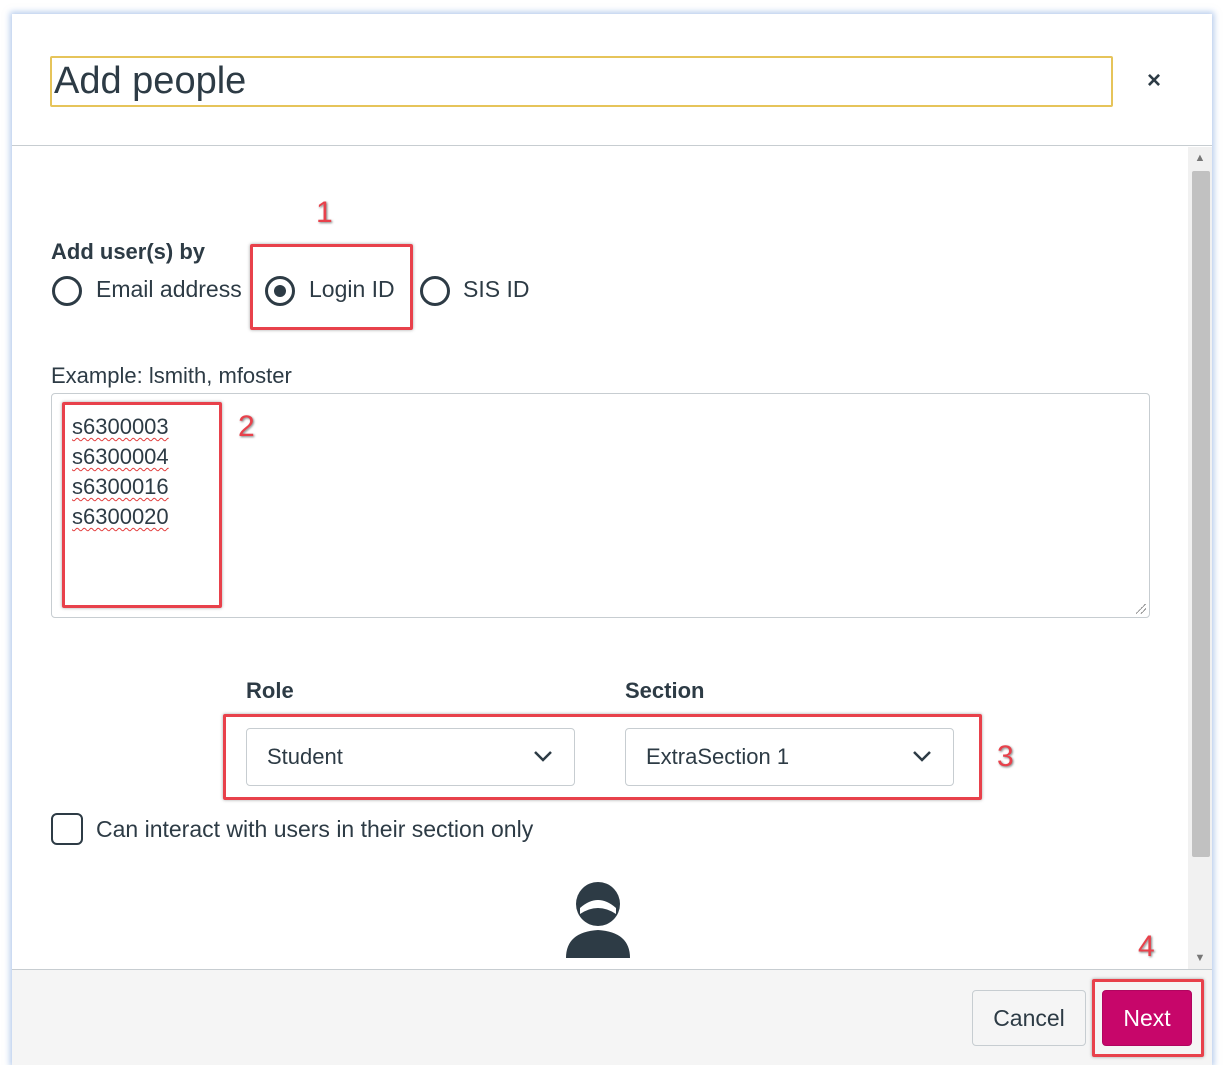 The height and width of the screenshot is (1065, 1224). Describe the element at coordinates (128, 251) in the screenshot. I see `add-by-label: Add user(s) by` at that location.